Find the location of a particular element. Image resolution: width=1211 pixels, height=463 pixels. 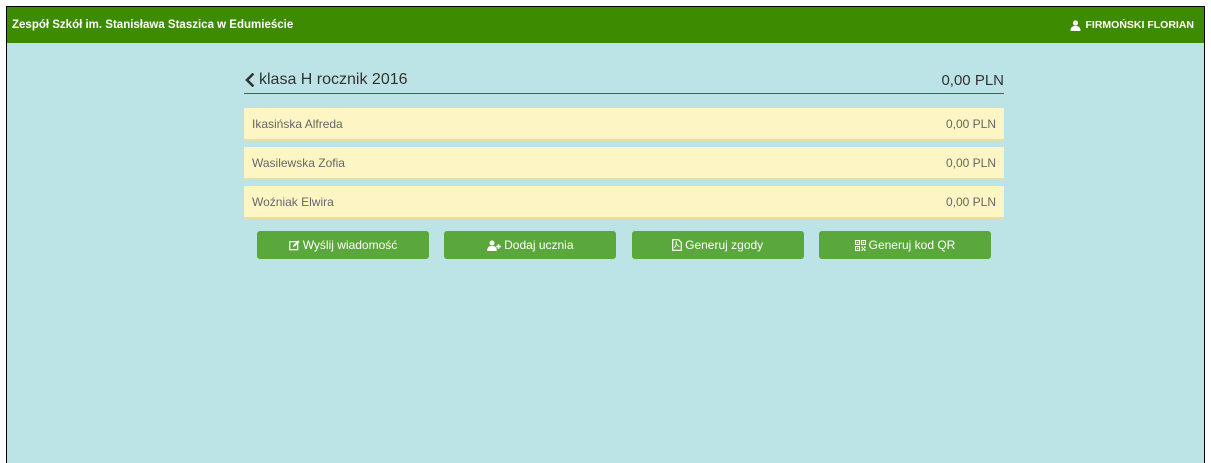

send-message-button: Wyślij wiadomość is located at coordinates (343, 245).